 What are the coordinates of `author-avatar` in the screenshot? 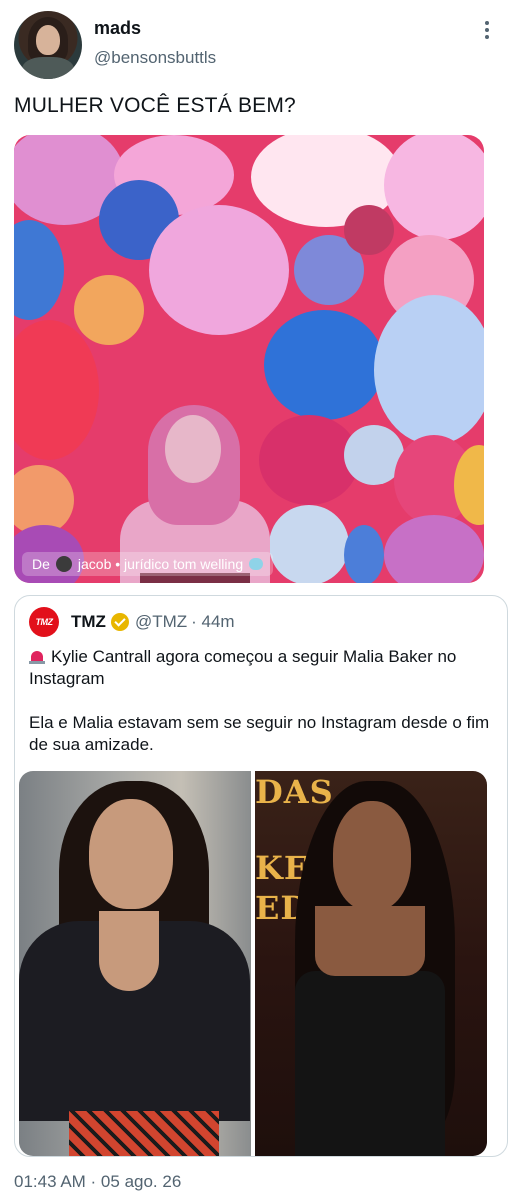 It's located at (48, 45).